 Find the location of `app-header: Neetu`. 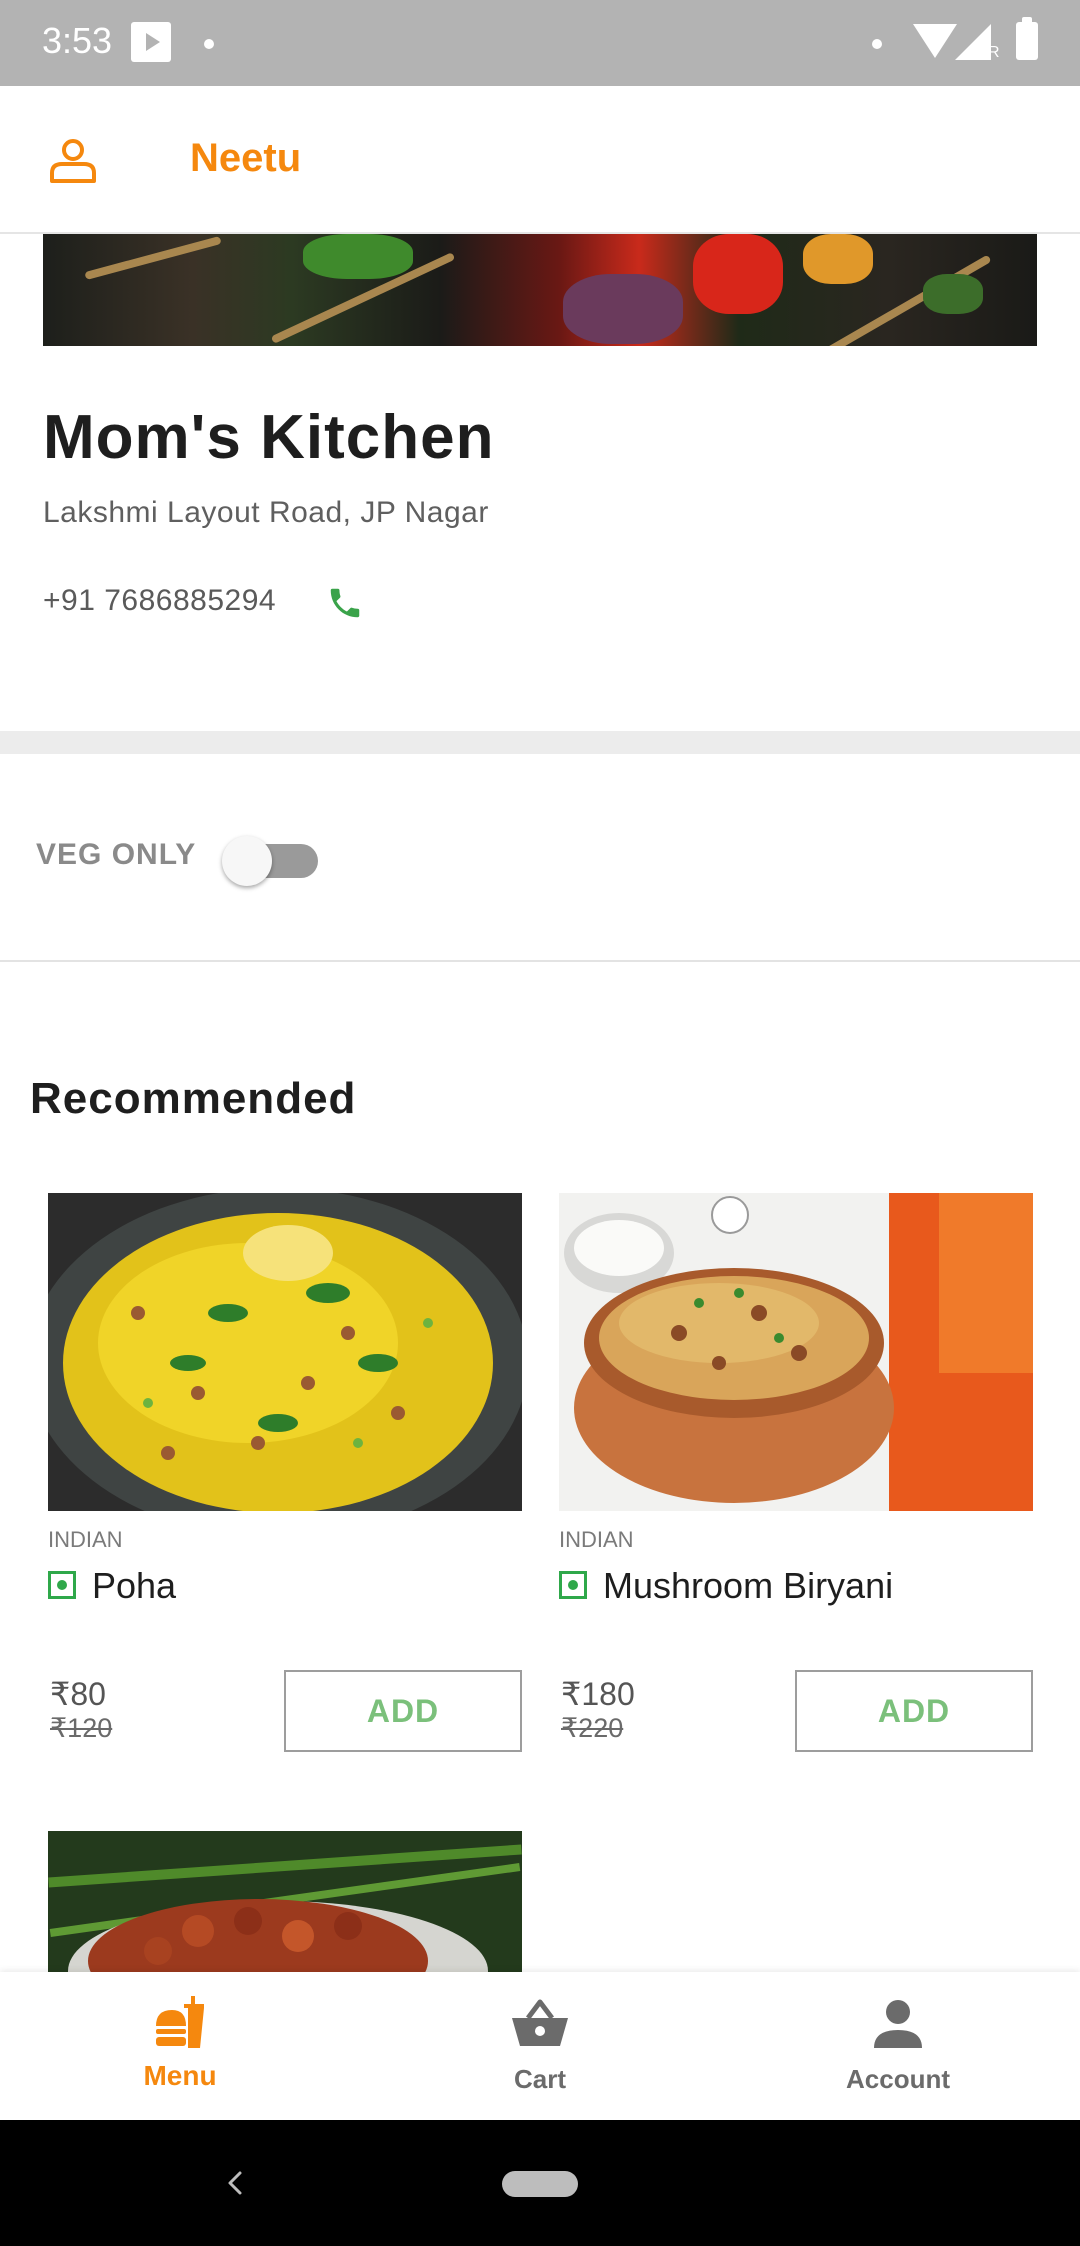

app-header: Neetu is located at coordinates (540, 160).